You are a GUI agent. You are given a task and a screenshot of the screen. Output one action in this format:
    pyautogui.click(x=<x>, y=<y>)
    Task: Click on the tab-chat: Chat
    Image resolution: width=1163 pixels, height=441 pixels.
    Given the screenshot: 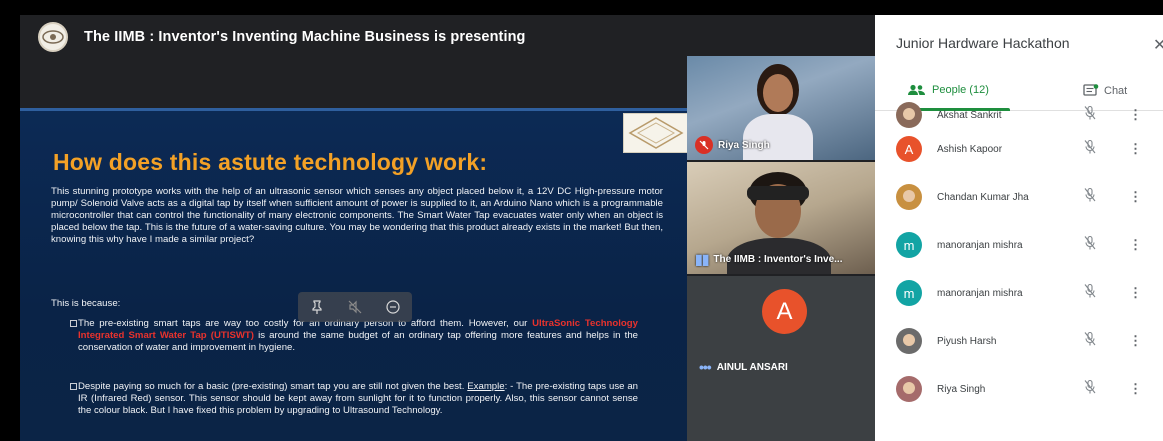 What is the action you would take?
    pyautogui.click(x=1105, y=91)
    